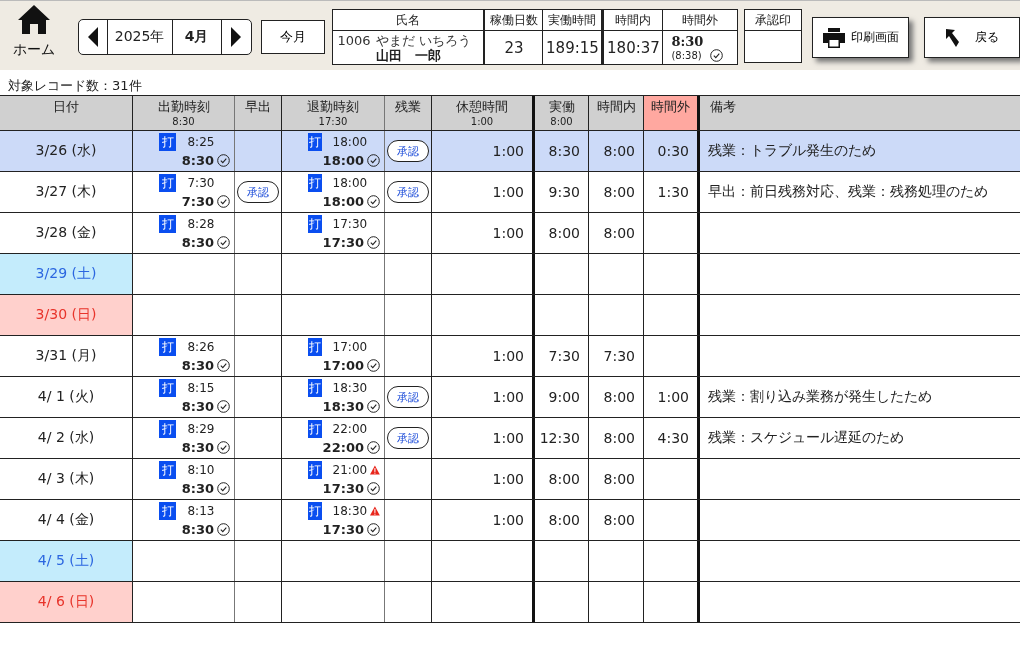 Image resolution: width=1020 pixels, height=650 pixels. I want to click on table-row: 4/ 2 (水) 打 8:29 8:30 打 22:00 22:00 承認 1:00 12:30 8:00 4:30 残業：スケジュール遅延のため, so click(510, 438).